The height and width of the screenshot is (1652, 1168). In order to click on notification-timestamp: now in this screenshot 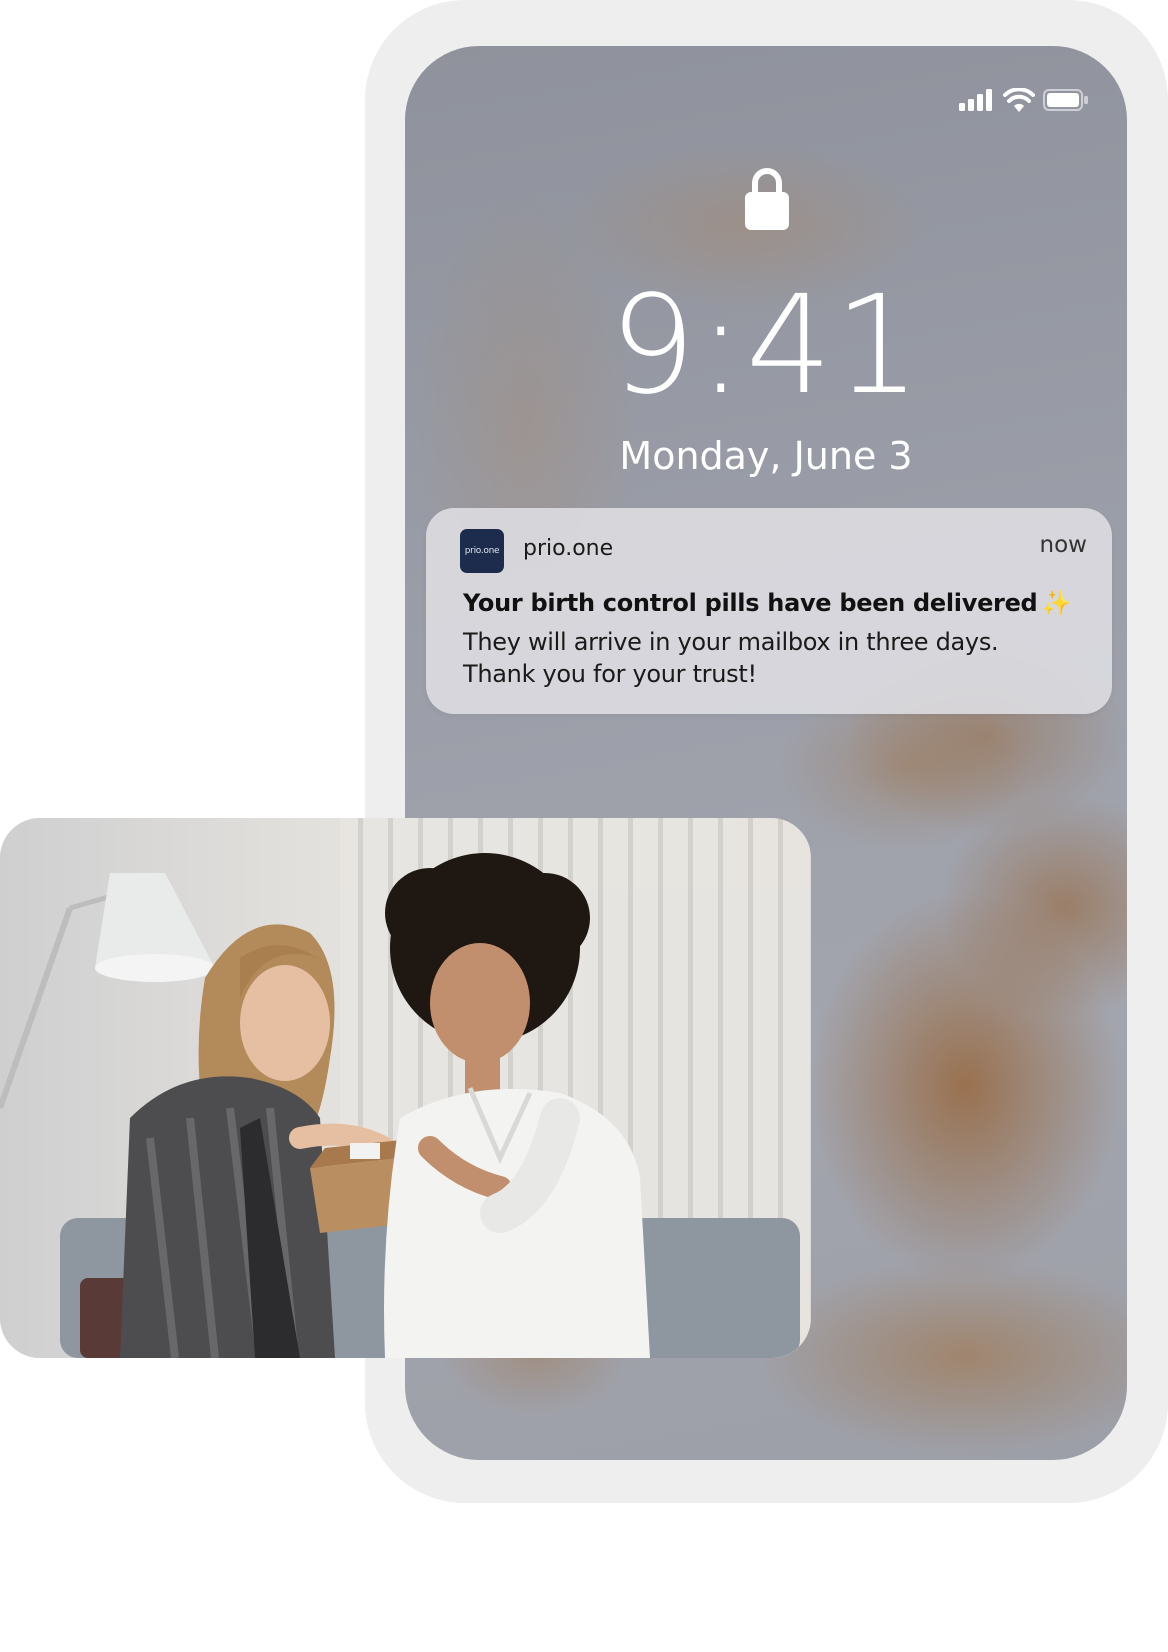, I will do `click(1063, 545)`.